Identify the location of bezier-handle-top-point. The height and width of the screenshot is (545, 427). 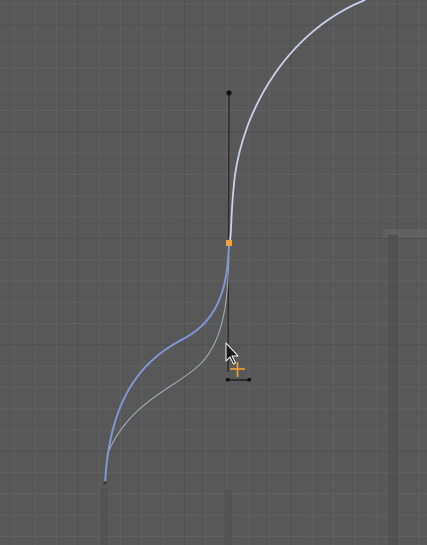
(229, 93).